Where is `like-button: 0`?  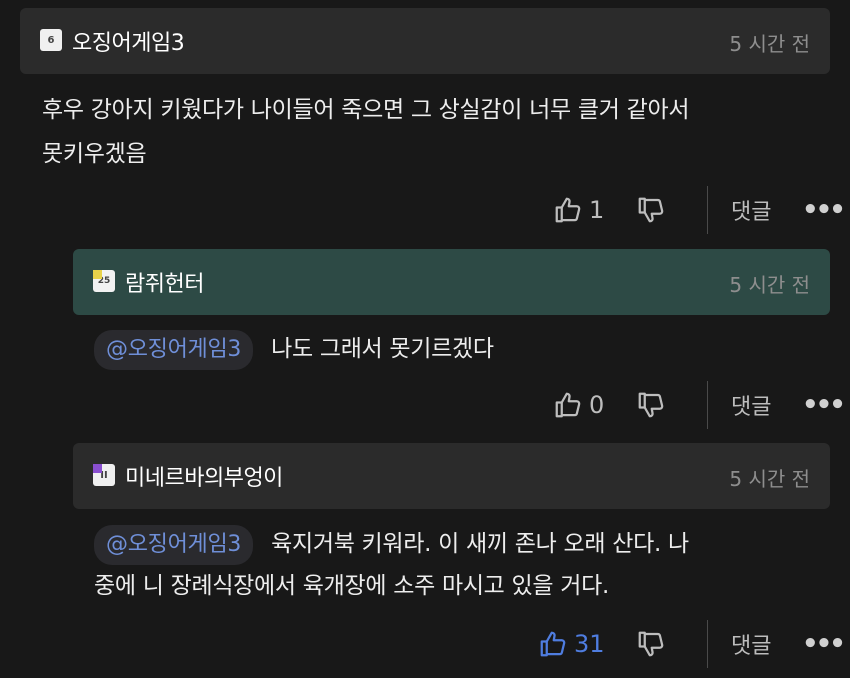 like-button: 0 is located at coordinates (578, 405).